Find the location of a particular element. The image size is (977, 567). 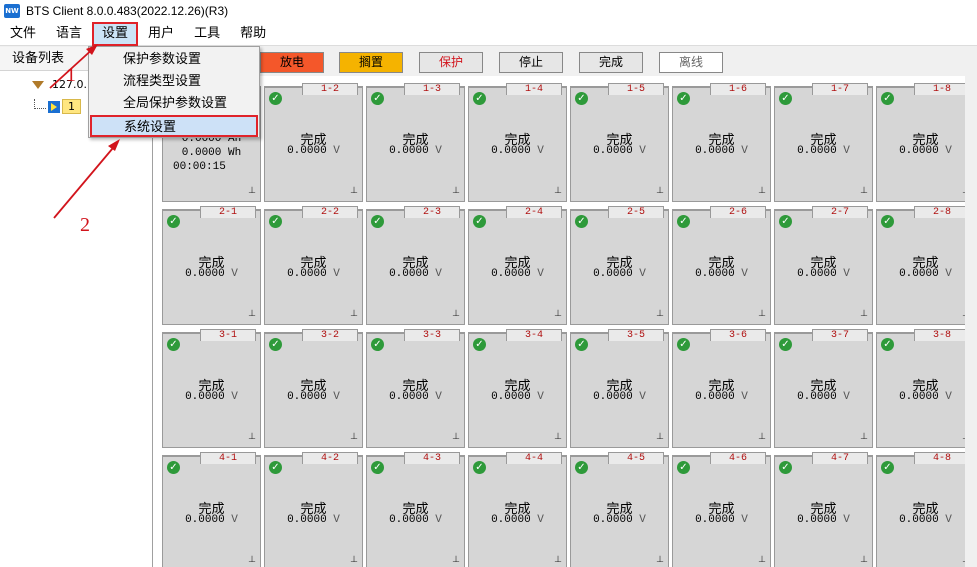

menu-item-2: 语言 is located at coordinates (69, 34).